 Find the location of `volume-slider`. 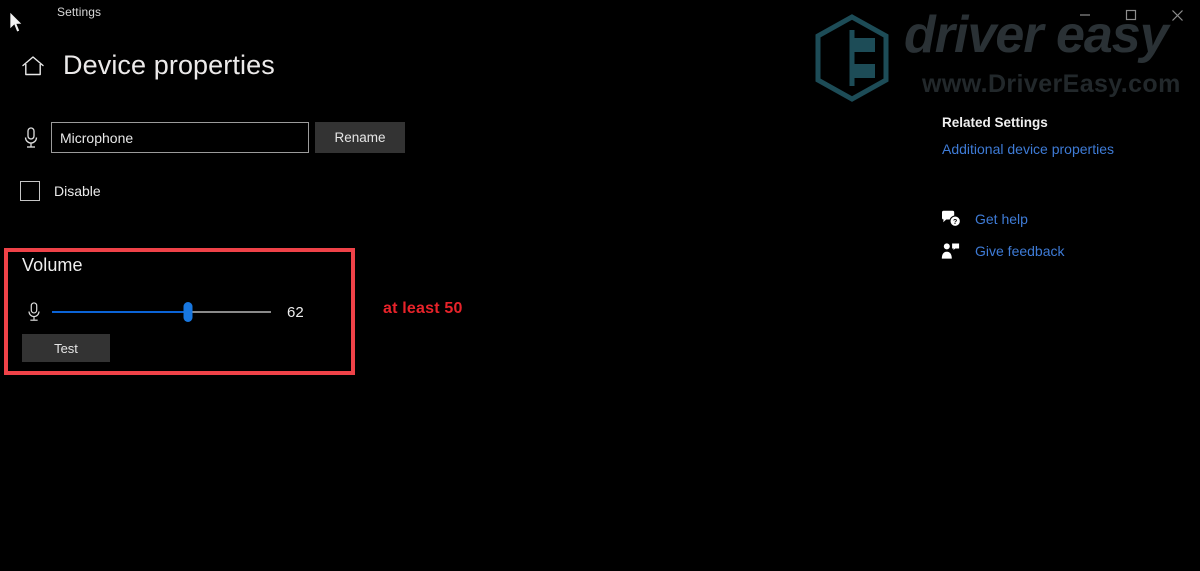

volume-slider is located at coordinates (161, 312).